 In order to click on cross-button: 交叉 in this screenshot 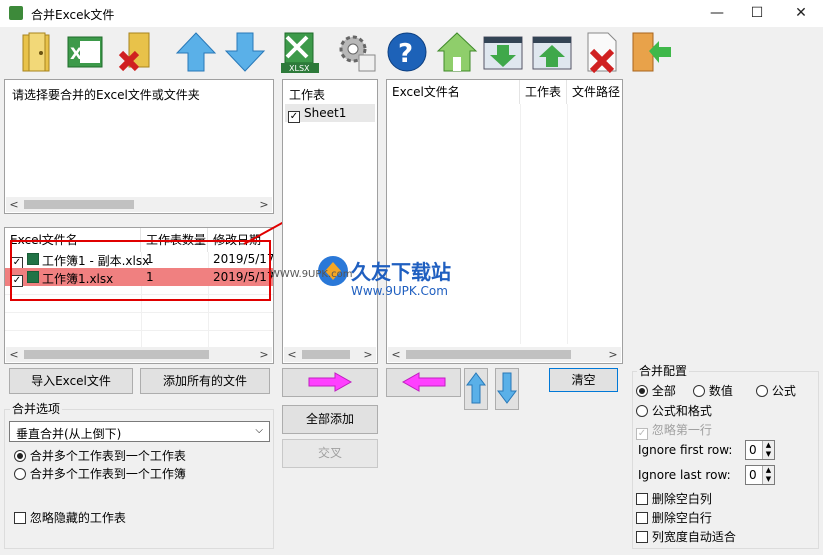, I will do `click(330, 453)`.